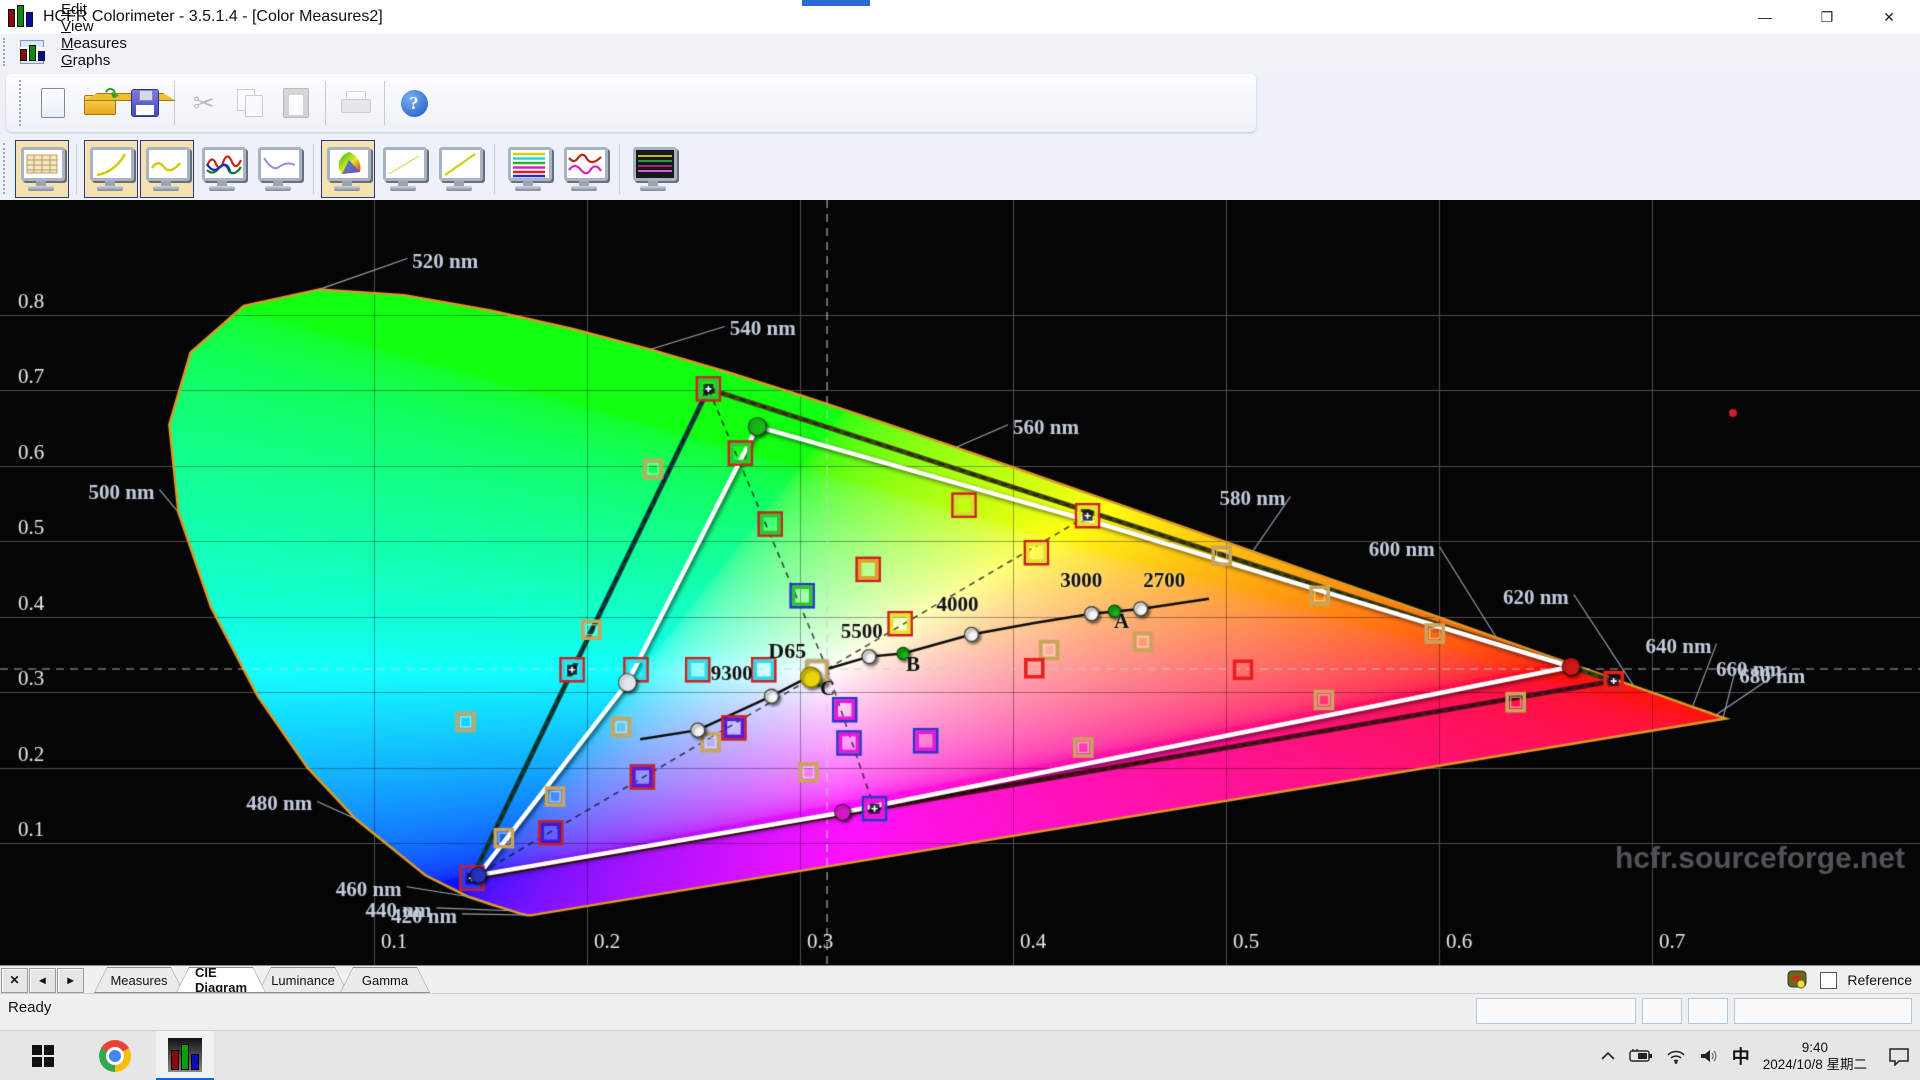 This screenshot has height=1080, width=1920. Describe the element at coordinates (42, 168) in the screenshot. I see `measures-table-button` at that location.